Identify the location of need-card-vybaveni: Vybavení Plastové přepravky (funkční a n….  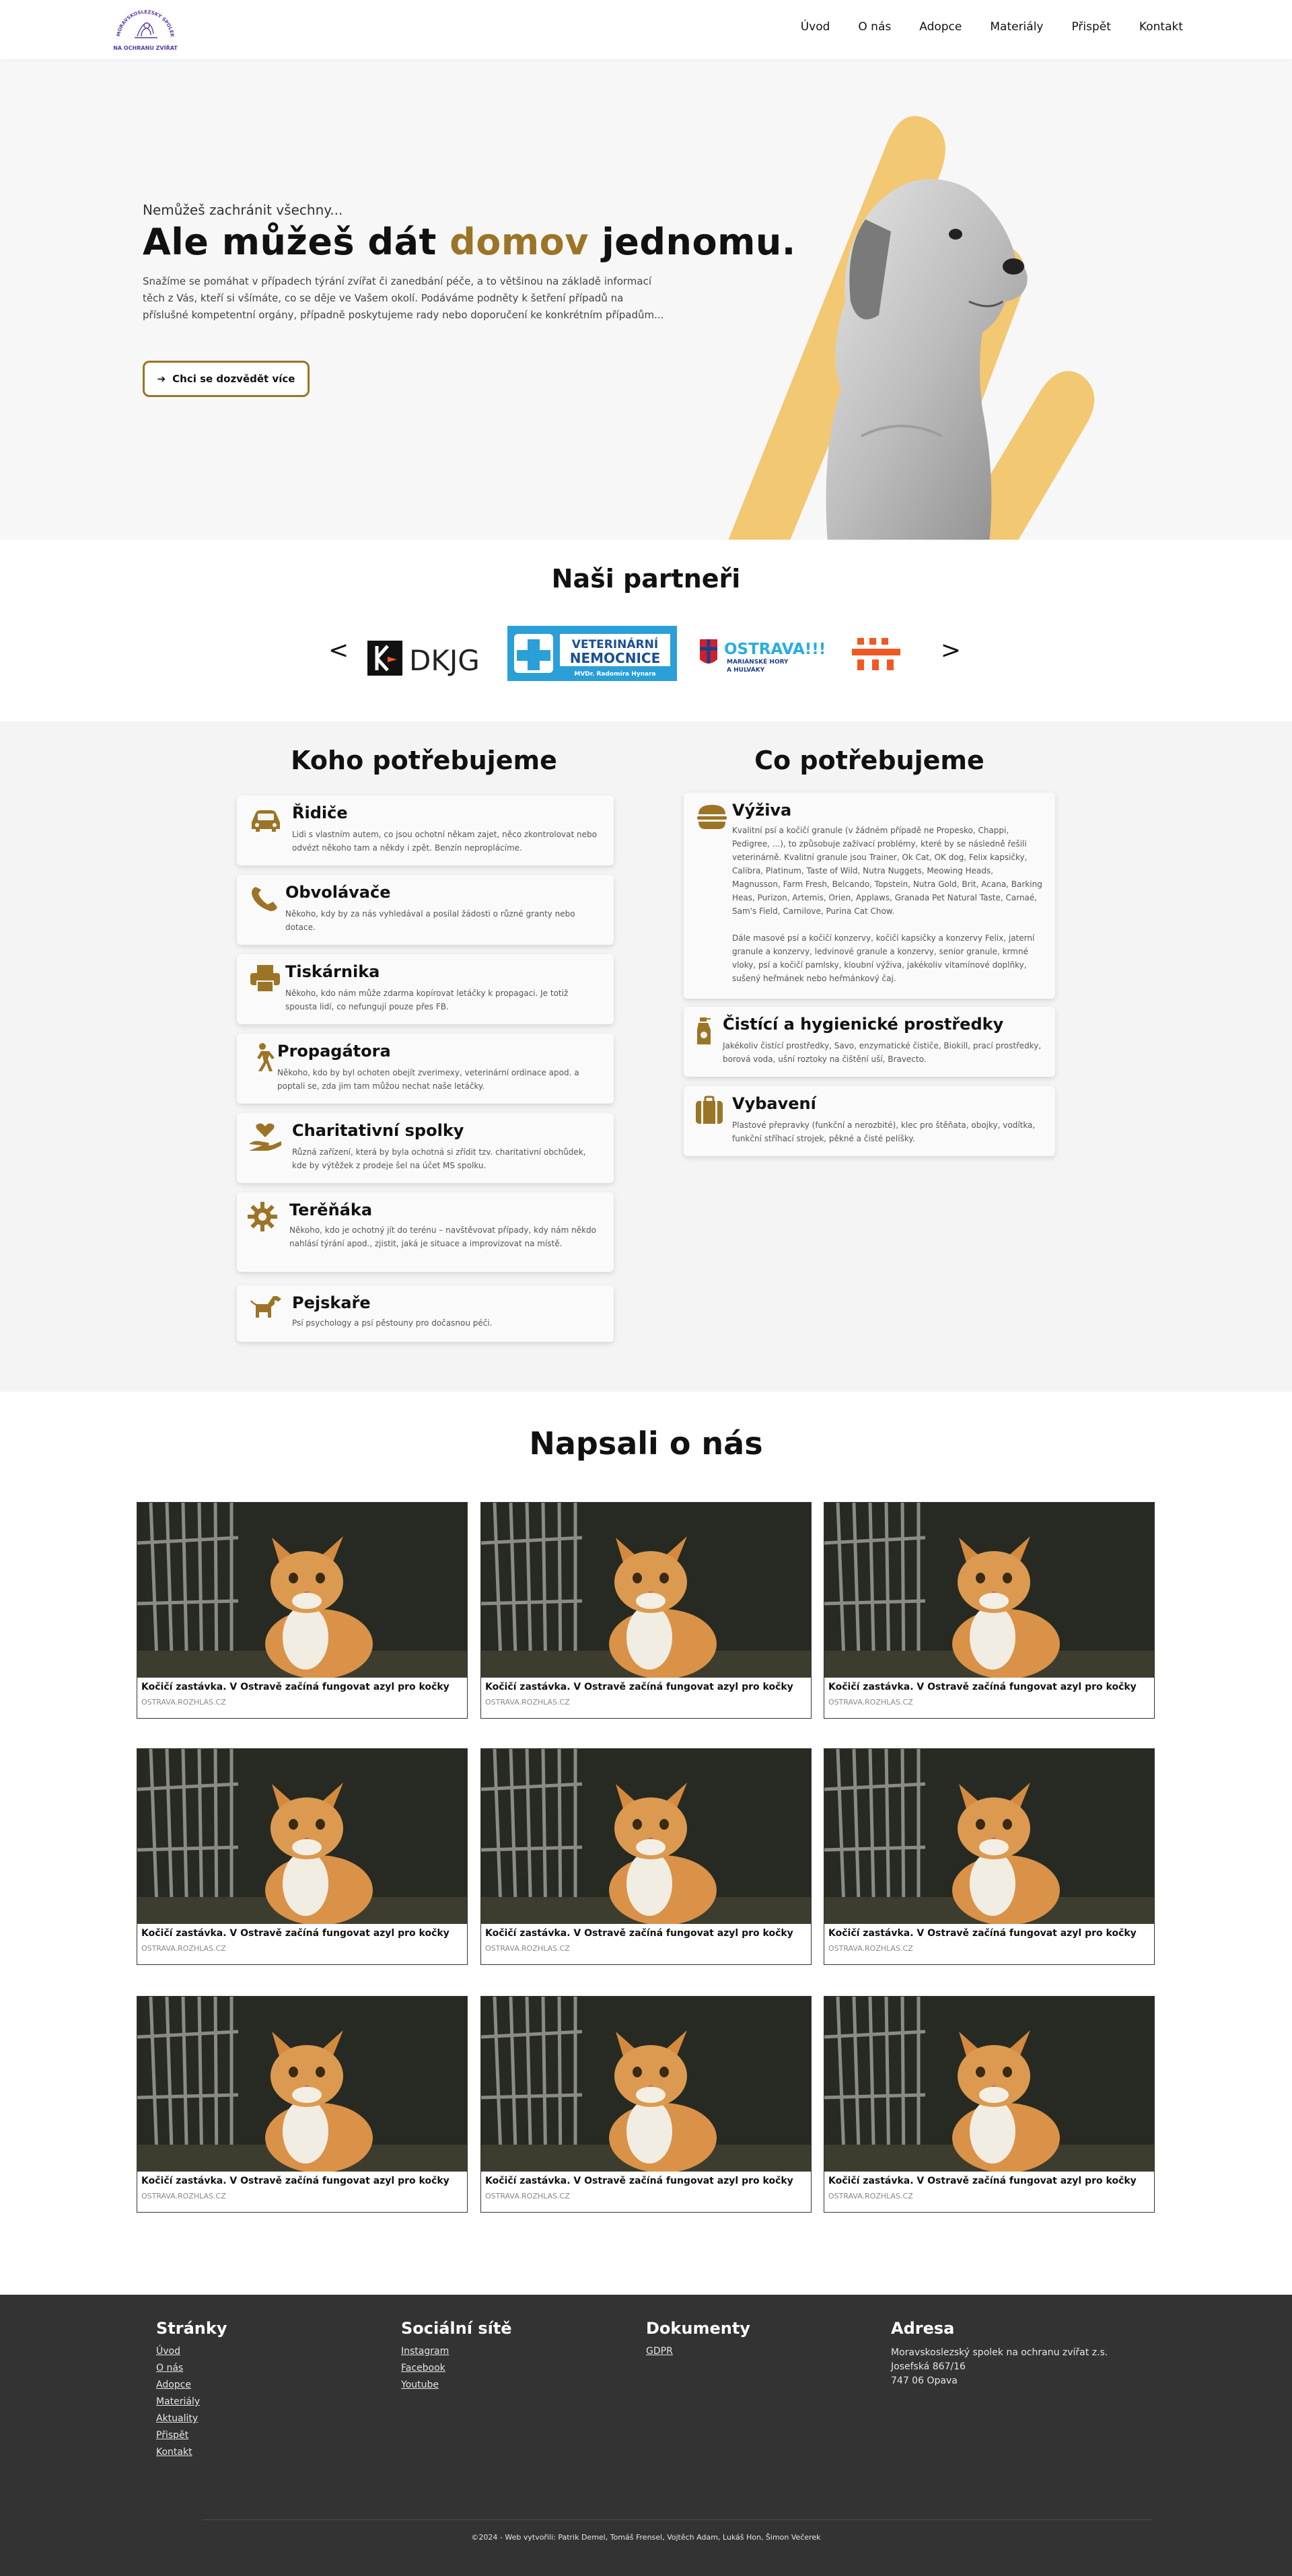
(869, 1121).